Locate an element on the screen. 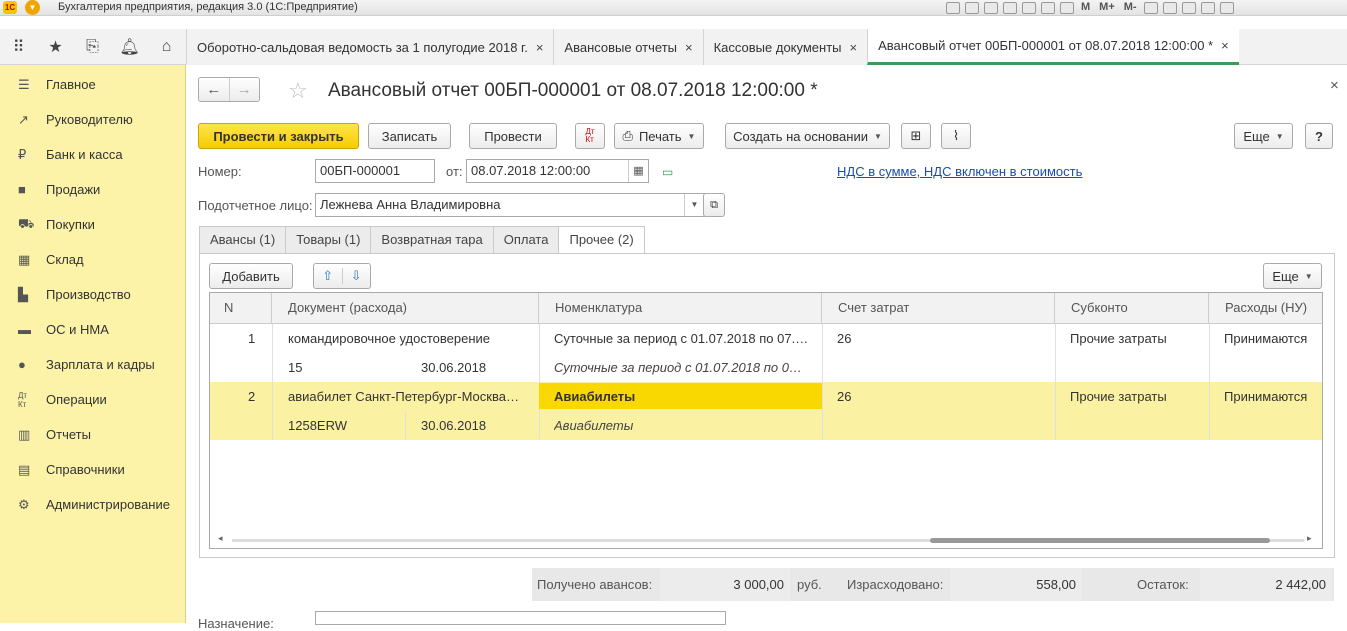  post-and-close-button: Провести и закрыть is located at coordinates (278, 136).